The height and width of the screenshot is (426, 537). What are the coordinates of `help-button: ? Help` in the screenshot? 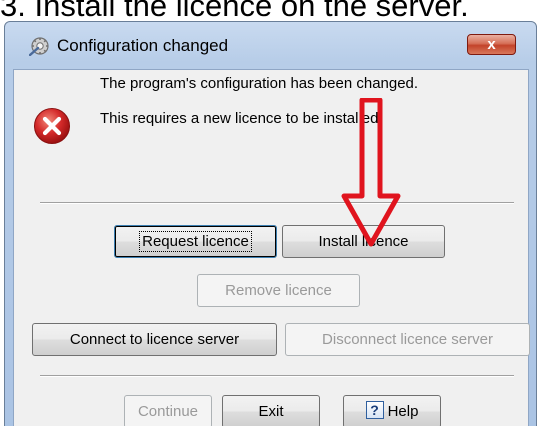 It's located at (392, 410).